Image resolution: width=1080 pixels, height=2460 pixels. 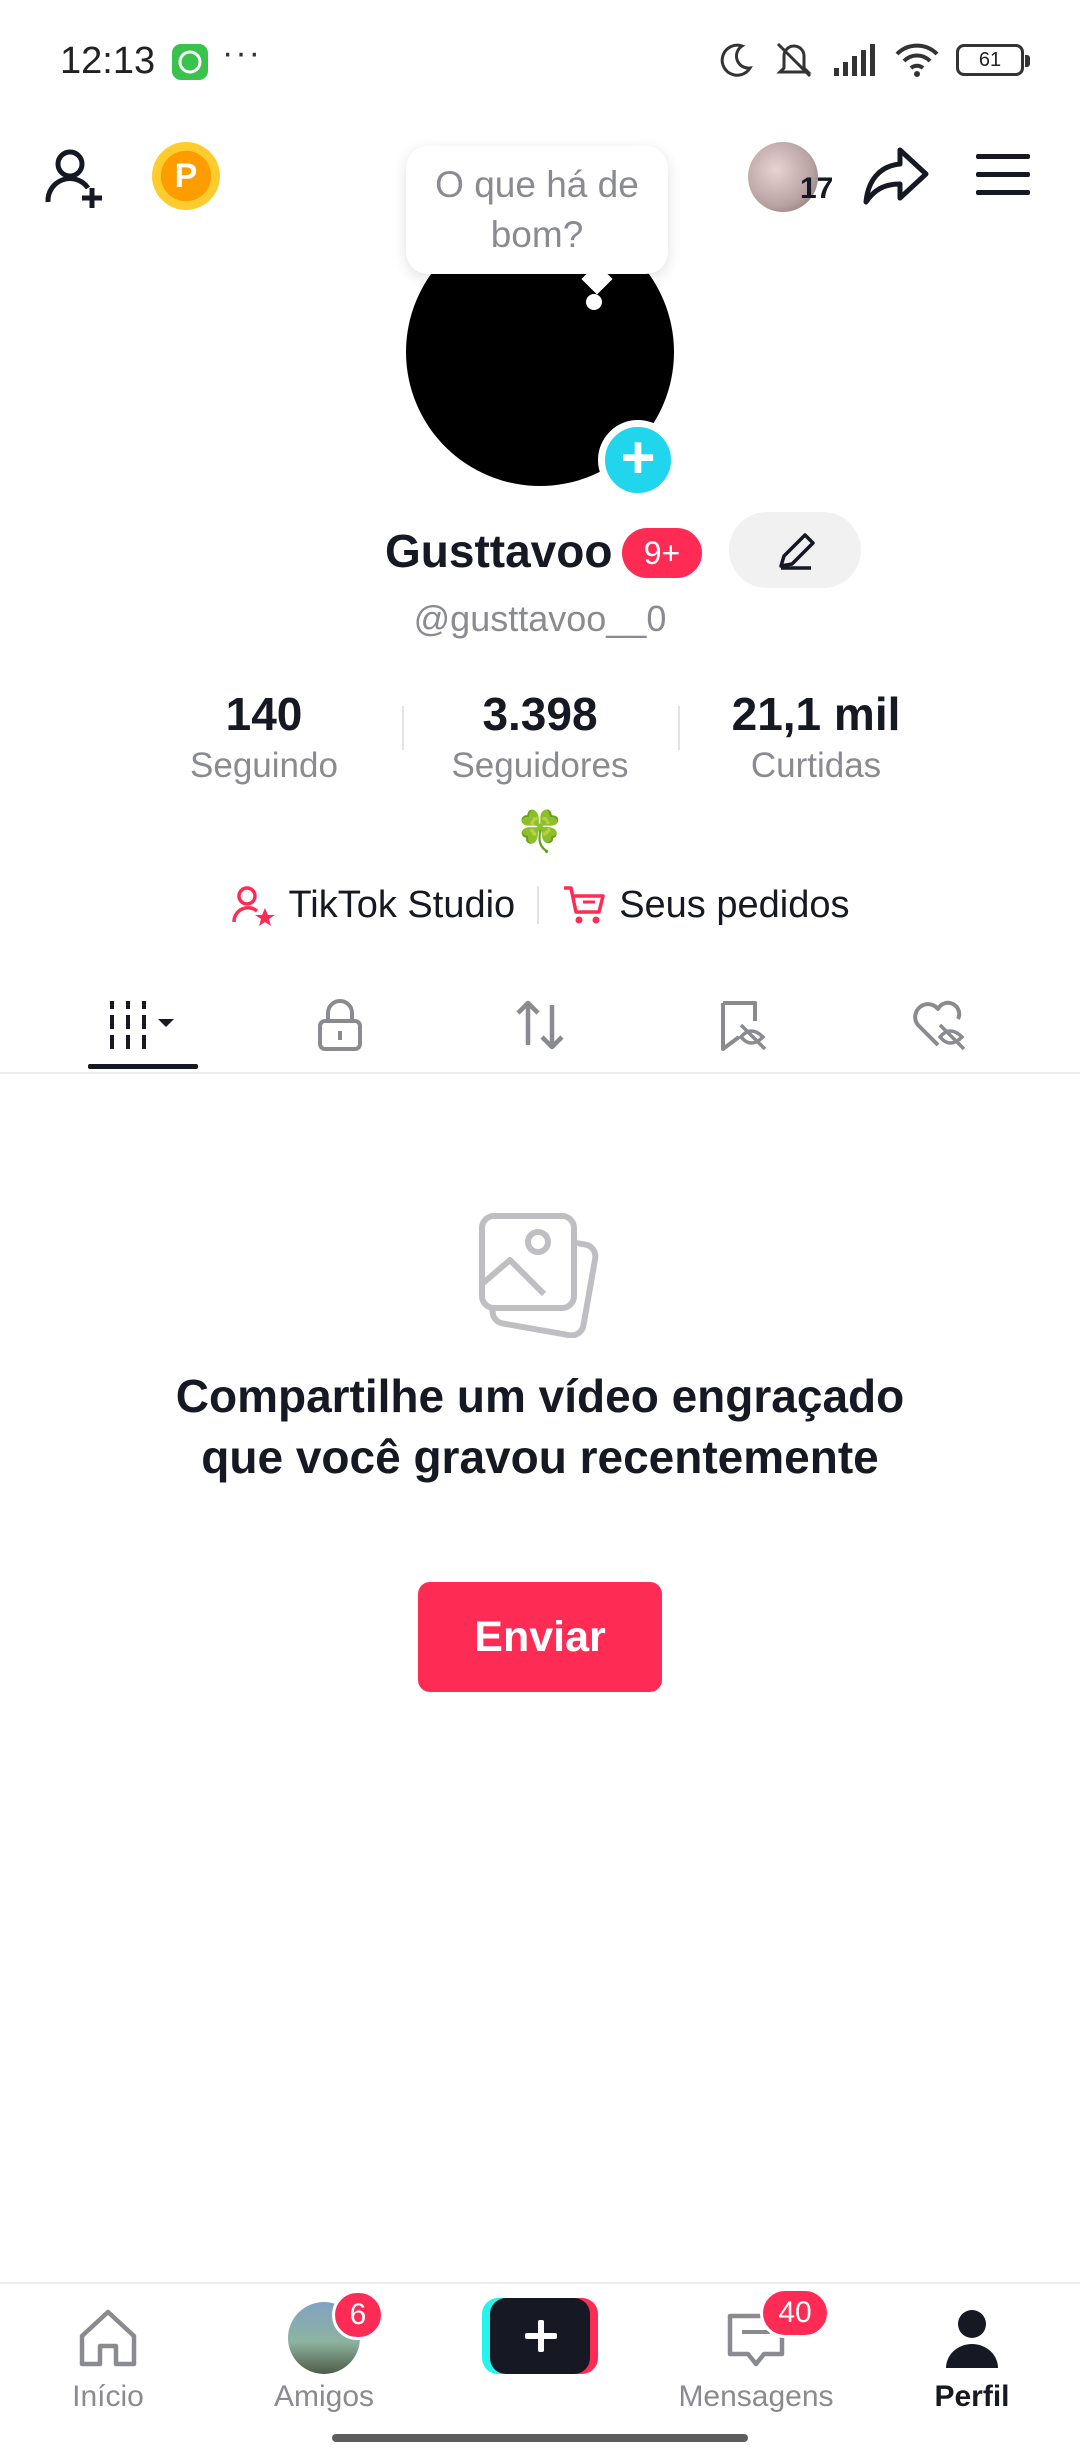 What do you see at coordinates (540, 2438) in the screenshot?
I see `home-indicator` at bounding box center [540, 2438].